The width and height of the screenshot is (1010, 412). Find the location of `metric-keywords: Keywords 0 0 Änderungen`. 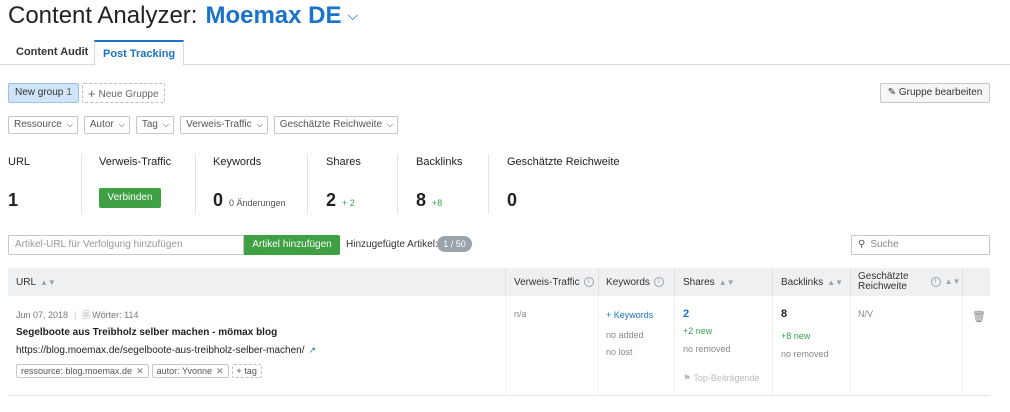

metric-keywords: Keywords 0 0 Änderungen is located at coordinates (249, 183).